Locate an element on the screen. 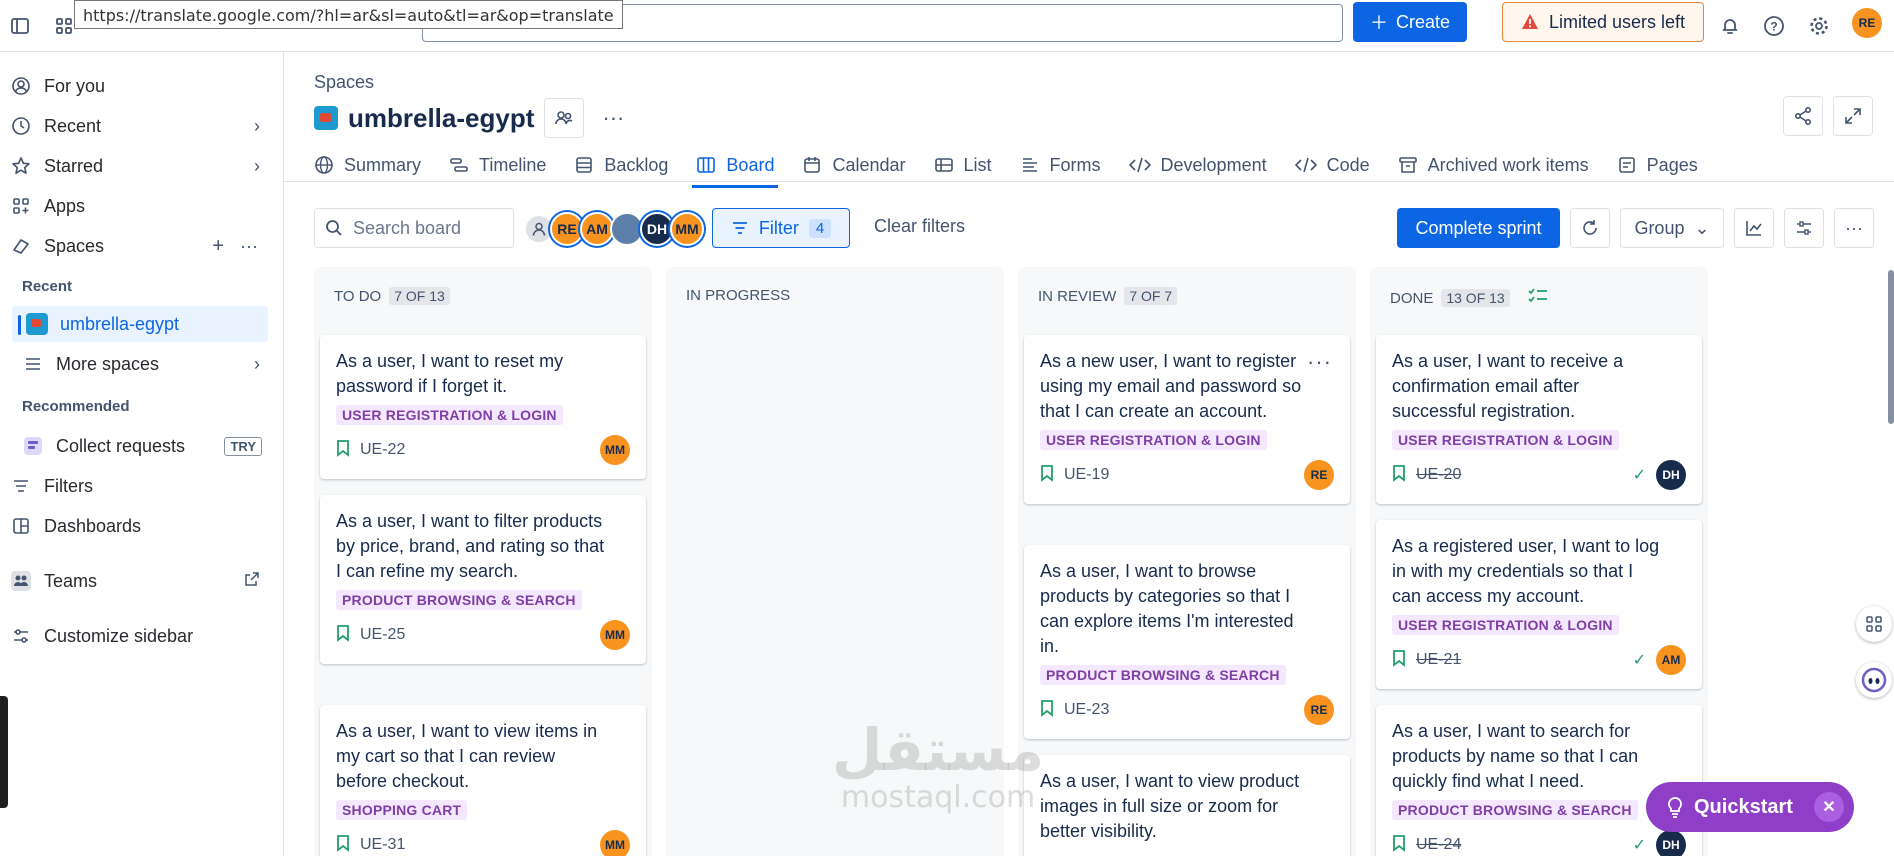 This screenshot has width=1894, height=856. tab-pages: Pages is located at coordinates (1657, 165).